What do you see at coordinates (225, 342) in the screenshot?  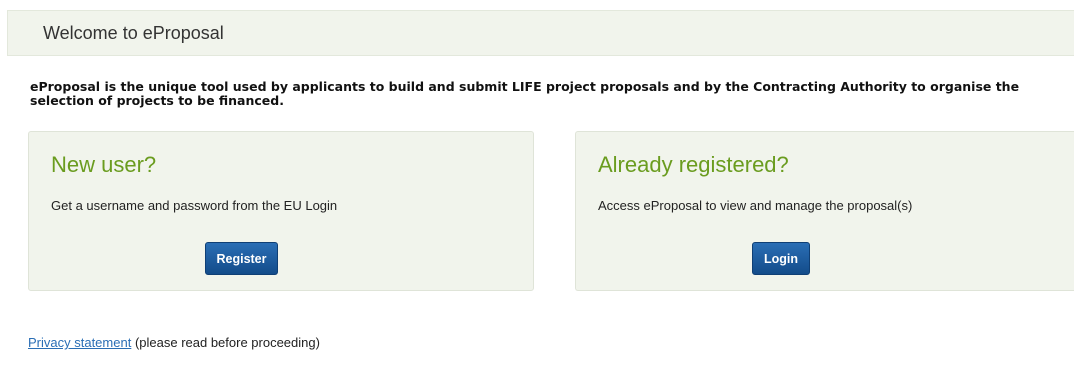 I see `privacy-note: (please read before proceeding)` at bounding box center [225, 342].